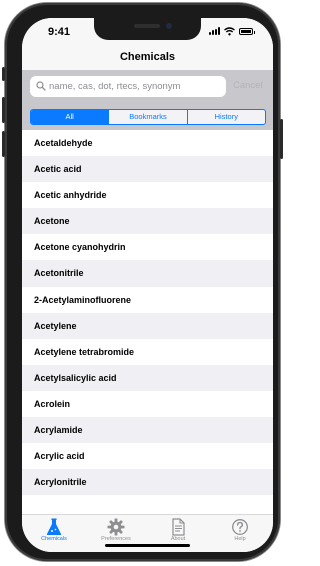 This screenshot has width=320, height=566. Describe the element at coordinates (240, 527) in the screenshot. I see `question-icon` at that location.